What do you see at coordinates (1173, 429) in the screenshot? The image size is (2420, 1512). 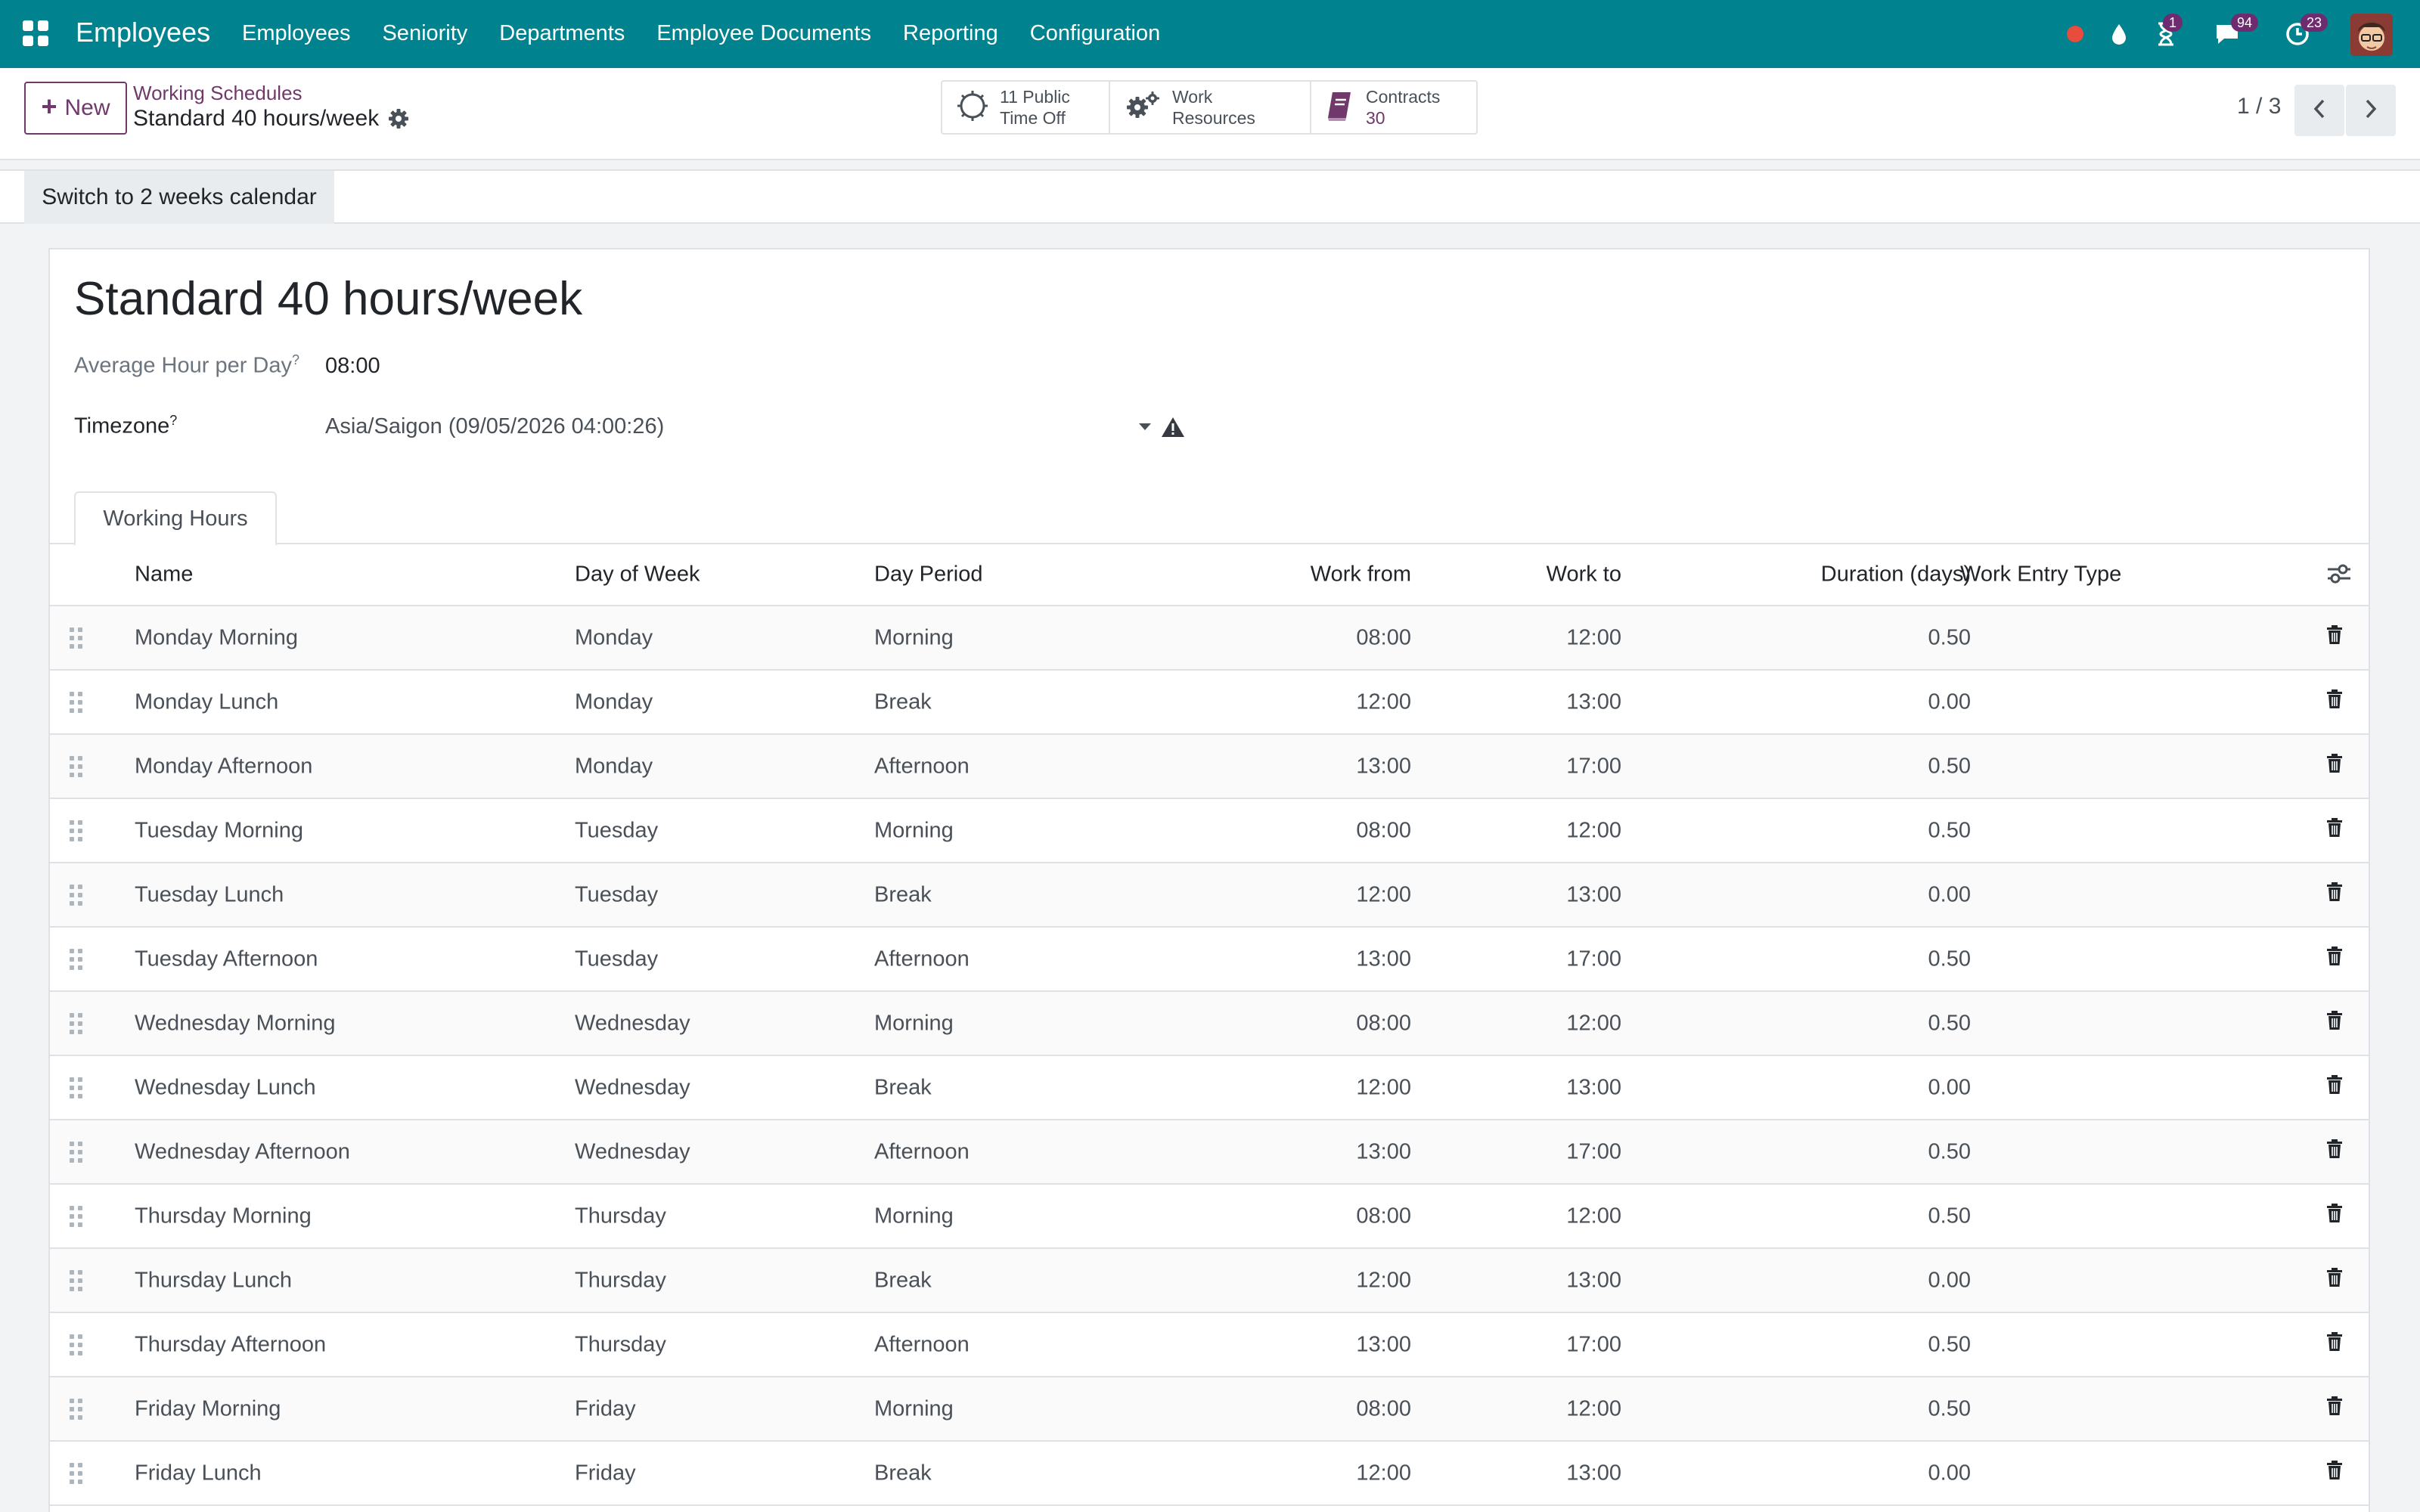 I see `warning-icon` at bounding box center [1173, 429].